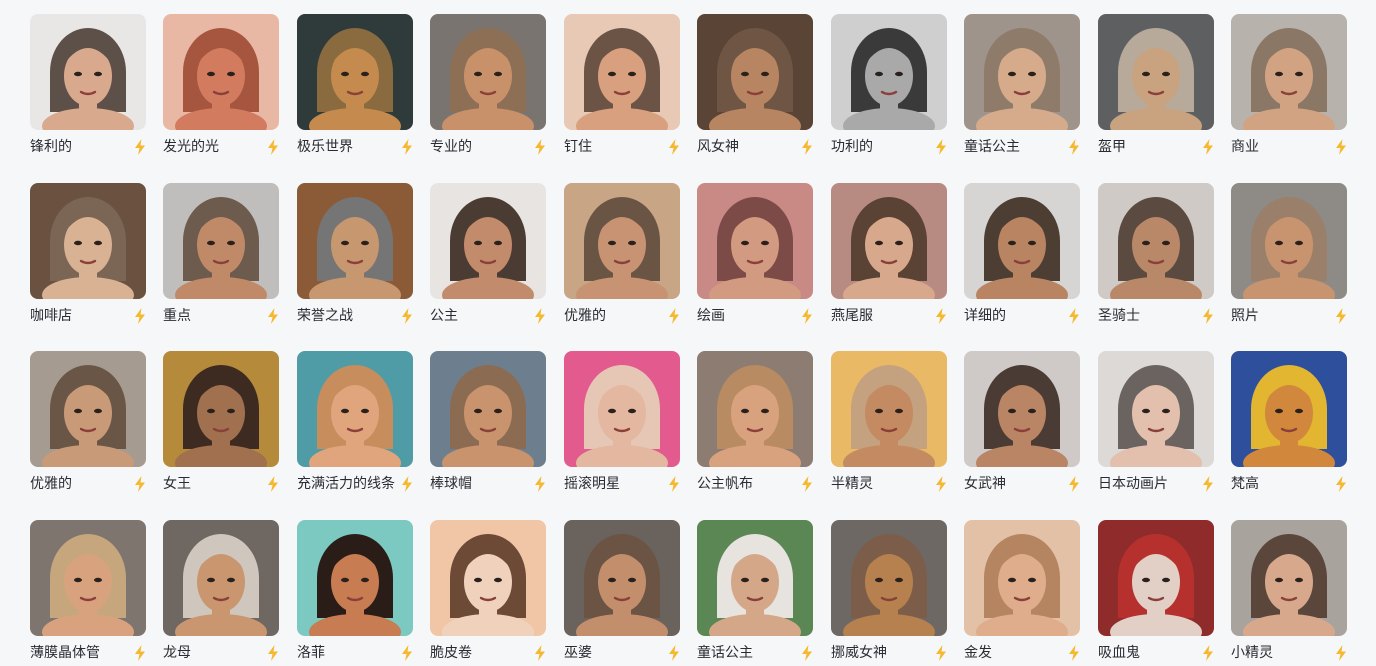 This screenshot has height=666, width=1376. I want to click on style-card: 摇滚明星, so click(631, 431).